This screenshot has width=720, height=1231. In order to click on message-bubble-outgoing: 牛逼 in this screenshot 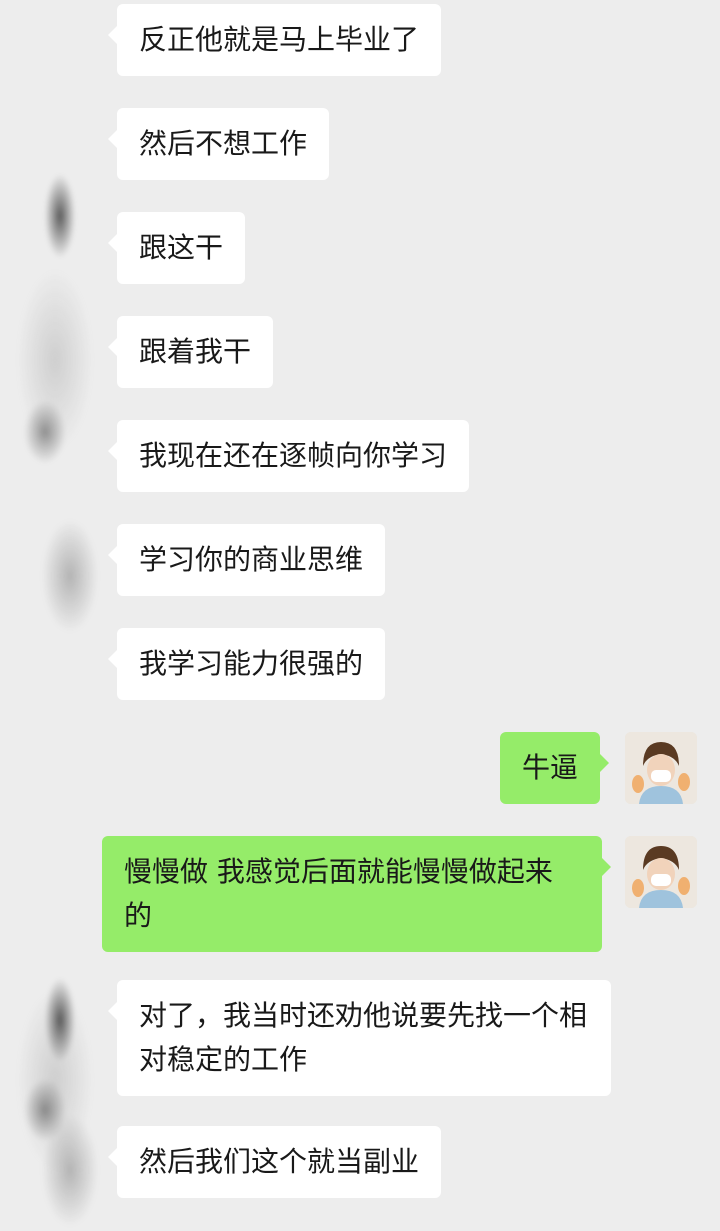, I will do `click(555, 768)`.